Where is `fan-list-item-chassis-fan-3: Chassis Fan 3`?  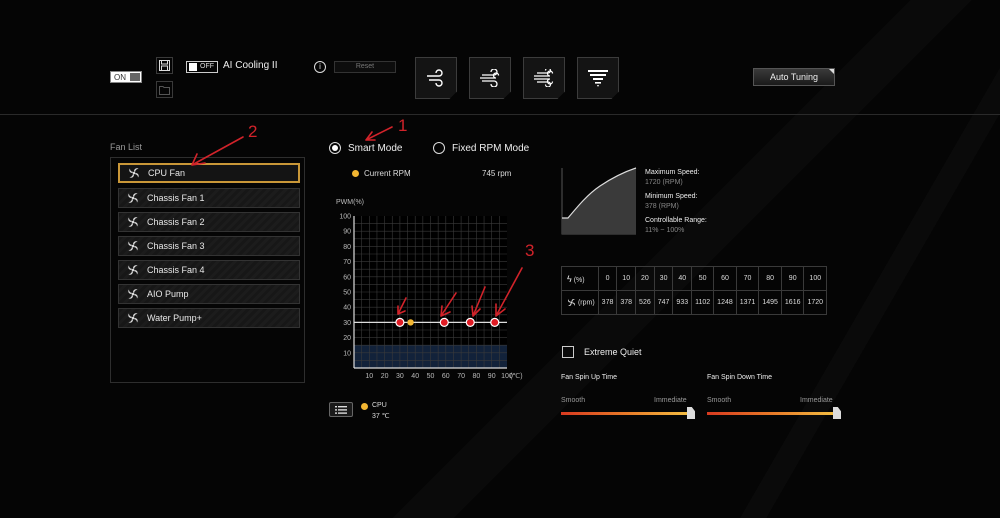
fan-list-item-chassis-fan-3: Chassis Fan 3 is located at coordinates (209, 246).